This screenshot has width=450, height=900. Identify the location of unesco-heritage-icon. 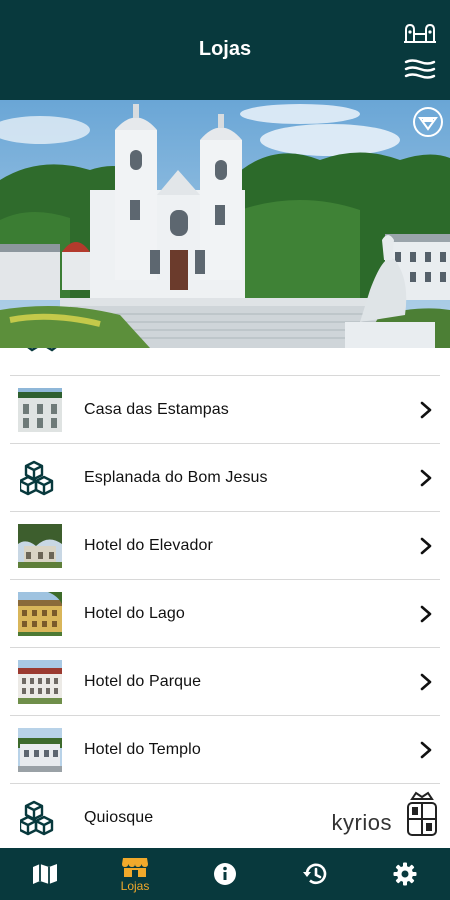
(428, 122).